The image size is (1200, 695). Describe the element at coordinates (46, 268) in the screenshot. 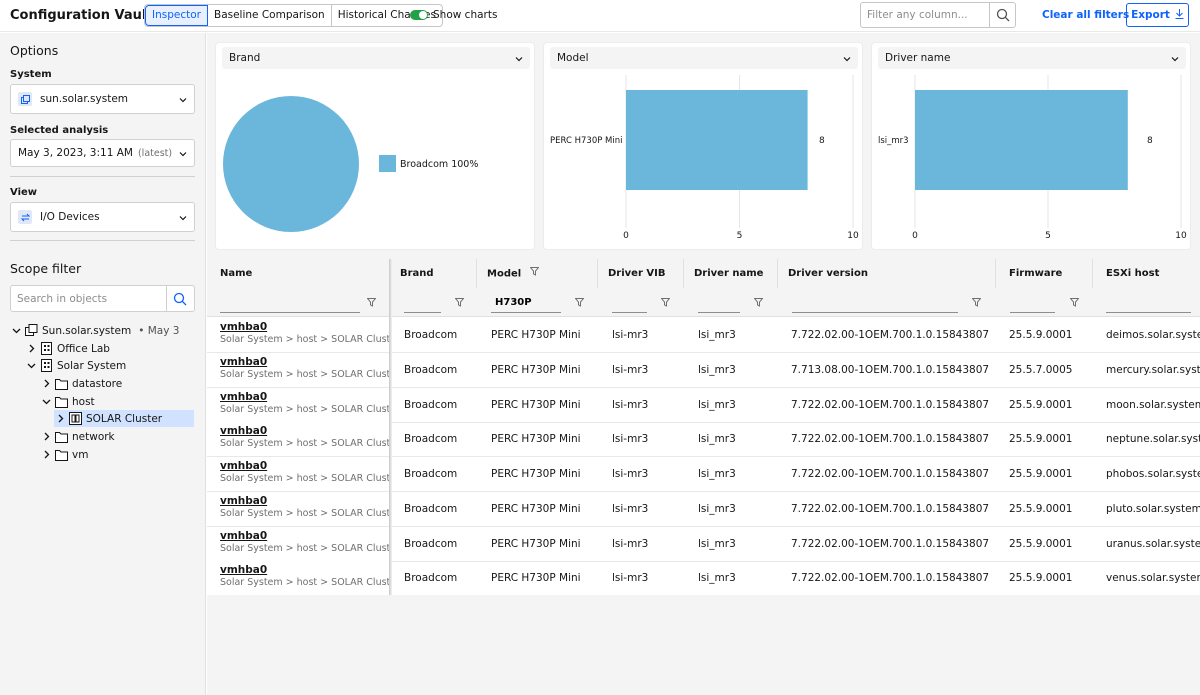

I see `scope-filter-heading: Scope filter` at that location.